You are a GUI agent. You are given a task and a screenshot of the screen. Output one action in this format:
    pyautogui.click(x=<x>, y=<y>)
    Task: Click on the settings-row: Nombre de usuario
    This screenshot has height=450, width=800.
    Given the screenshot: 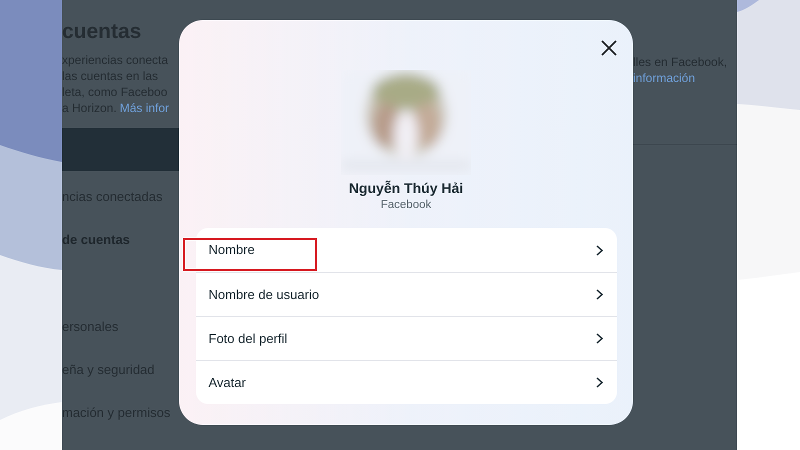 What is the action you would take?
    pyautogui.click(x=406, y=294)
    